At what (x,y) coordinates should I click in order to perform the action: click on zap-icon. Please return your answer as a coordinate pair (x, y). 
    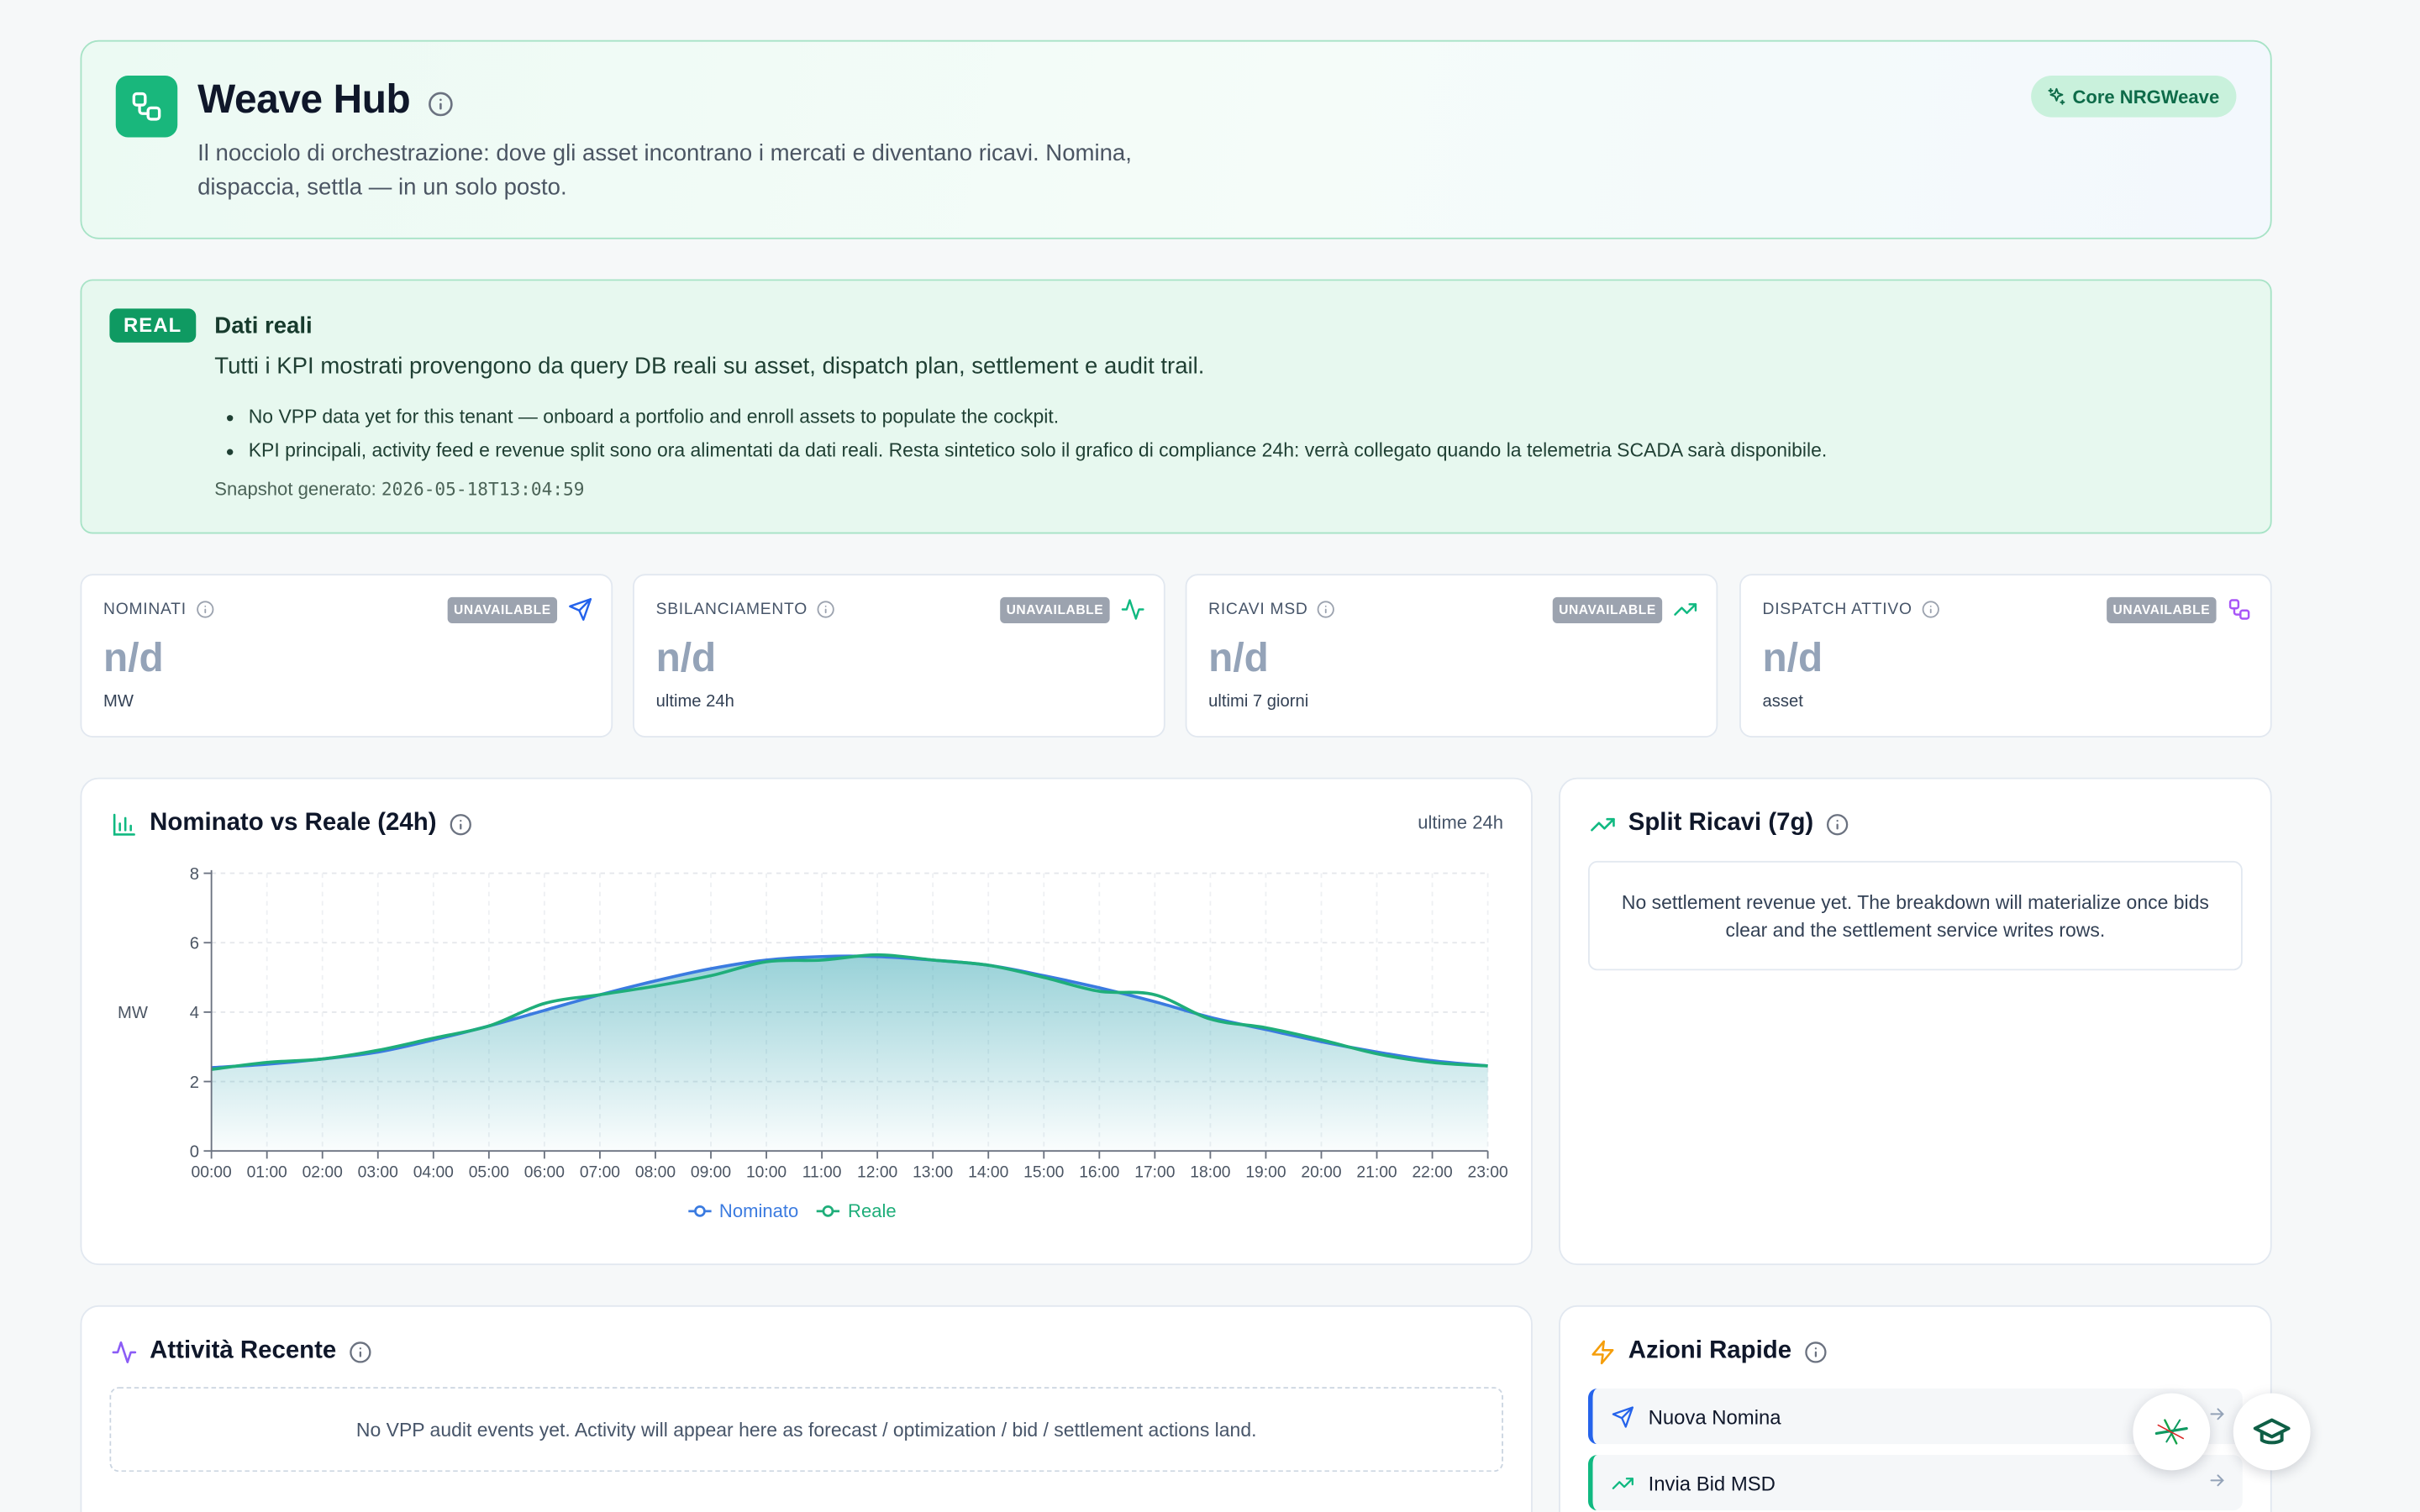
    Looking at the image, I should click on (1602, 1351).